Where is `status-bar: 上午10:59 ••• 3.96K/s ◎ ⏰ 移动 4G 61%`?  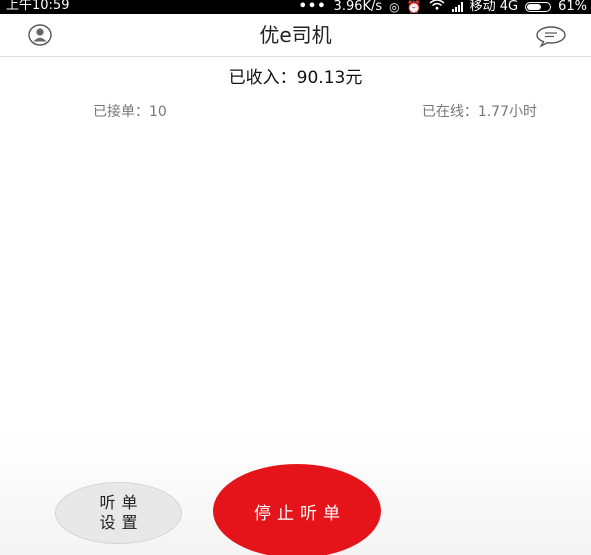
status-bar: 上午10:59 ••• 3.96K/s ◎ ⏰ 移动 4G 61% is located at coordinates (295, 7).